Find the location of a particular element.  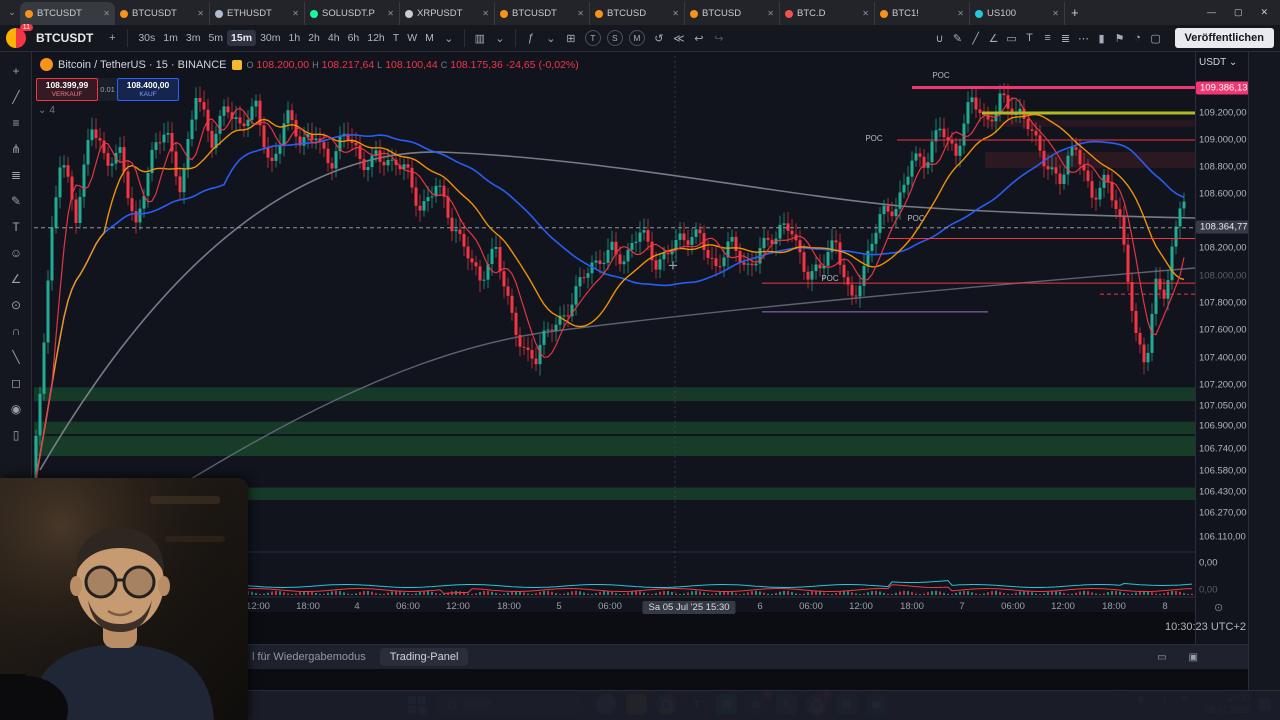

buy-button: 108.400,00 KAUF is located at coordinates (148, 89).